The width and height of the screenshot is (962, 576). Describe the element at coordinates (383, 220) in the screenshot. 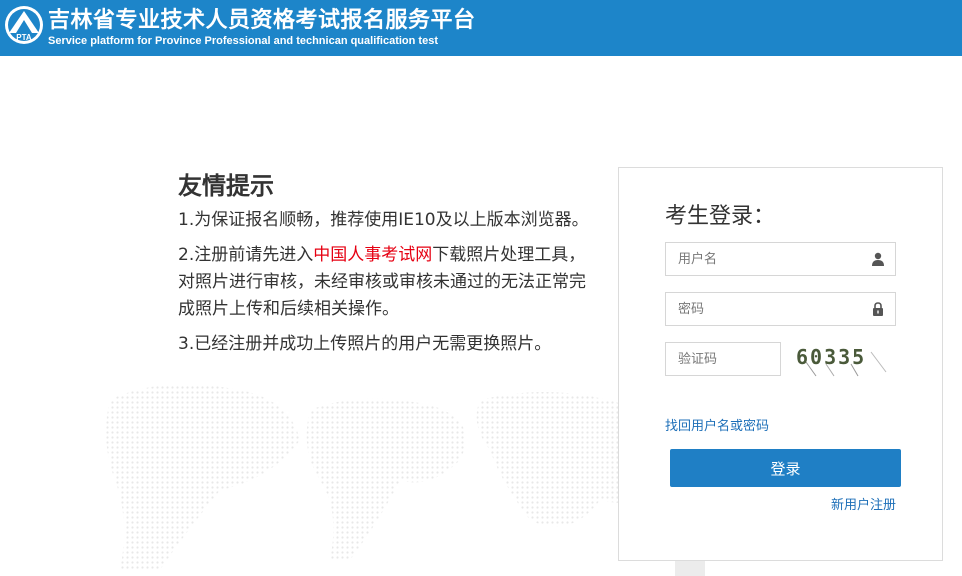

I see `tip-item-1: 1.为保证报名顺畅，推荐使用IE10及以上版本浏览器。` at that location.